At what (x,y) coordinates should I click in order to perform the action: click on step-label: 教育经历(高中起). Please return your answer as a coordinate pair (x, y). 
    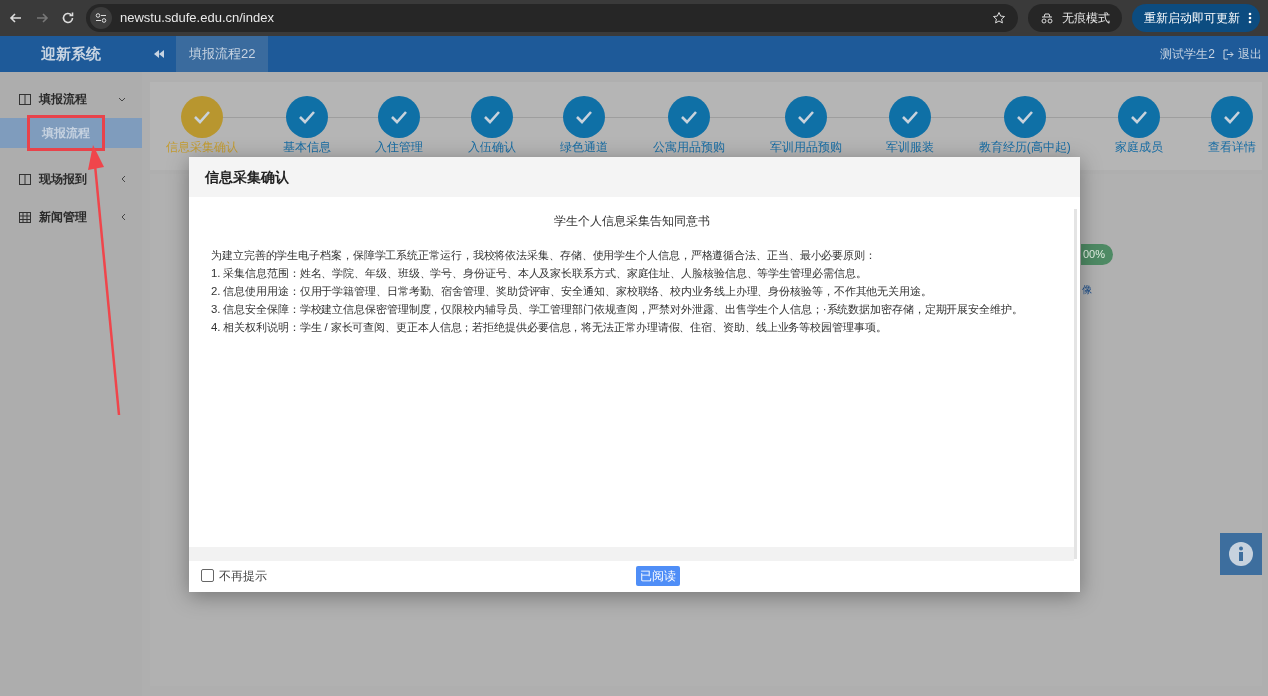
    Looking at the image, I should click on (1024, 147).